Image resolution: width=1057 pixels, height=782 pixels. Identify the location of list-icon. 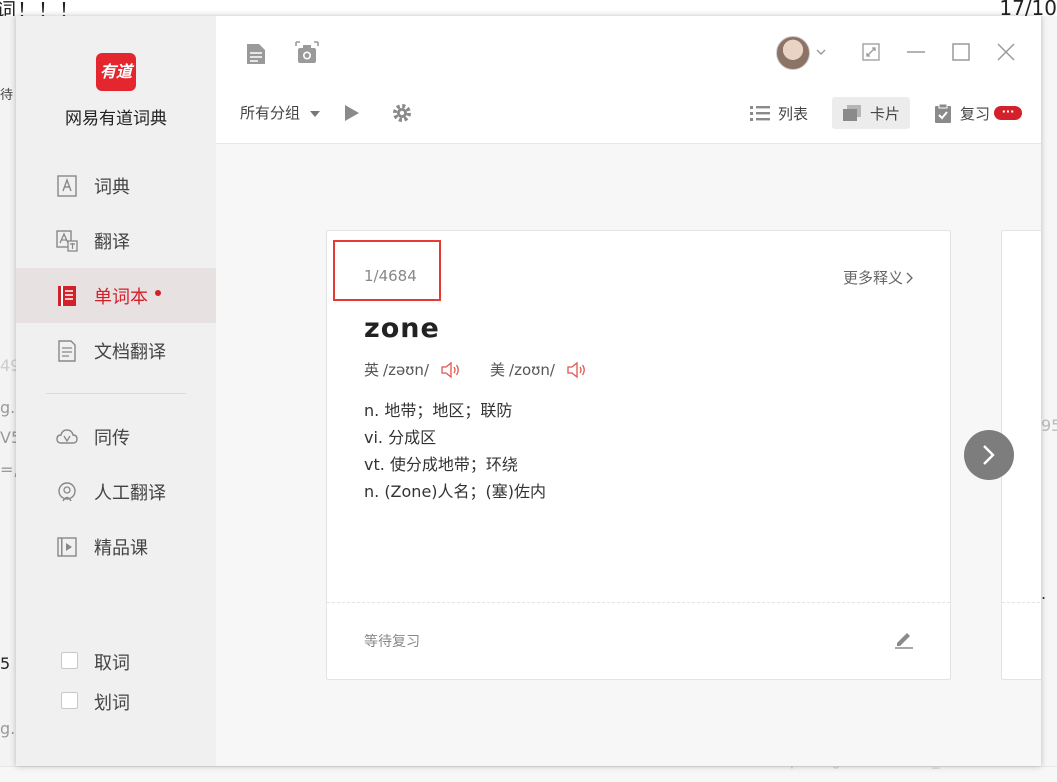
(760, 113).